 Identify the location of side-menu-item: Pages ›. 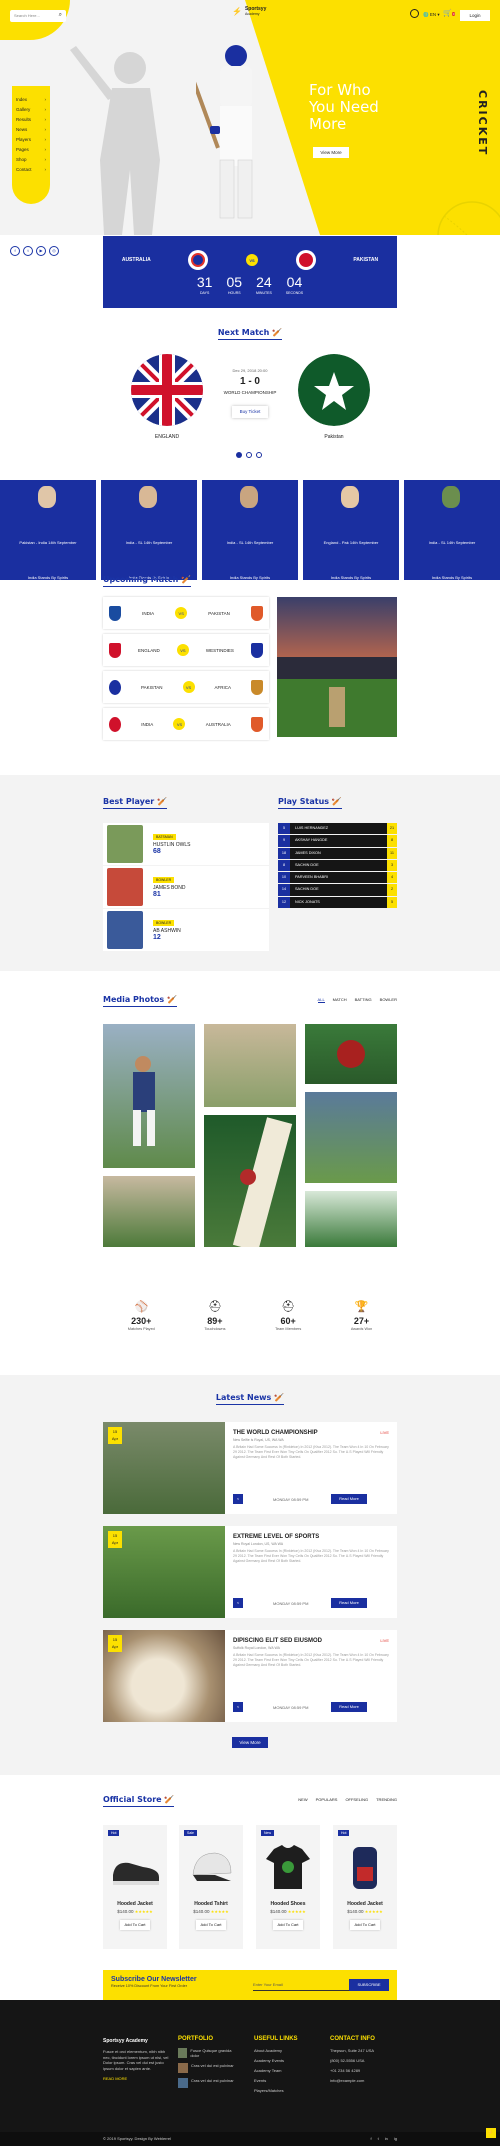
(31, 149).